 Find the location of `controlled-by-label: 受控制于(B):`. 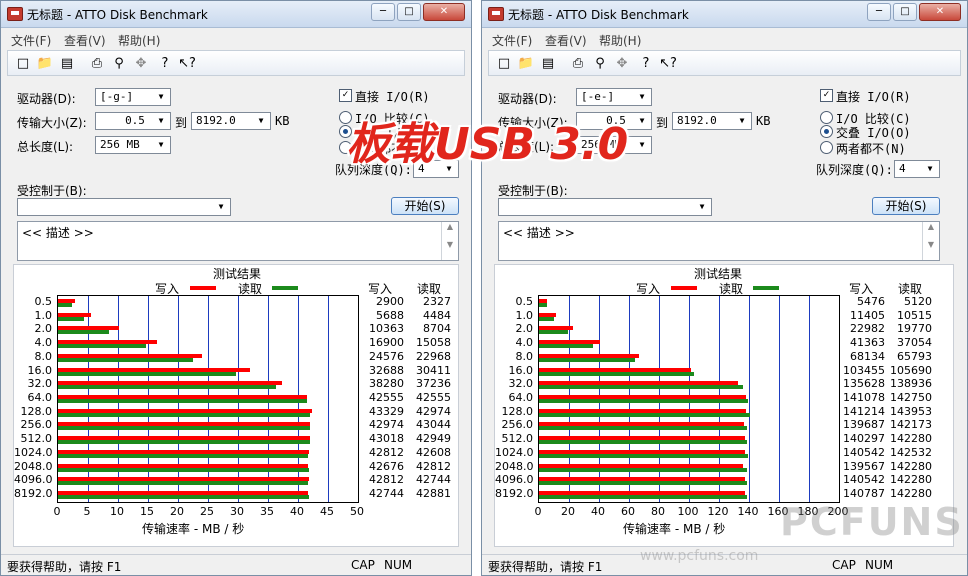

controlled-by-label: 受控制于(B): is located at coordinates (533, 191).